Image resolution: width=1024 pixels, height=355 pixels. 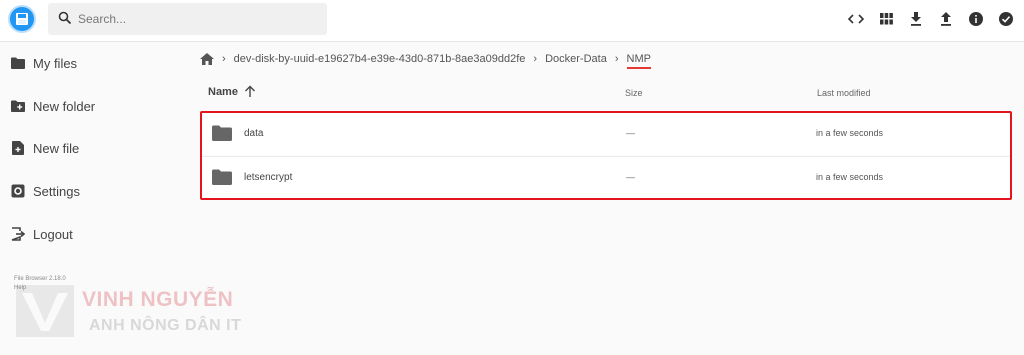 I want to click on check-circle-icon, so click(x=1006, y=19).